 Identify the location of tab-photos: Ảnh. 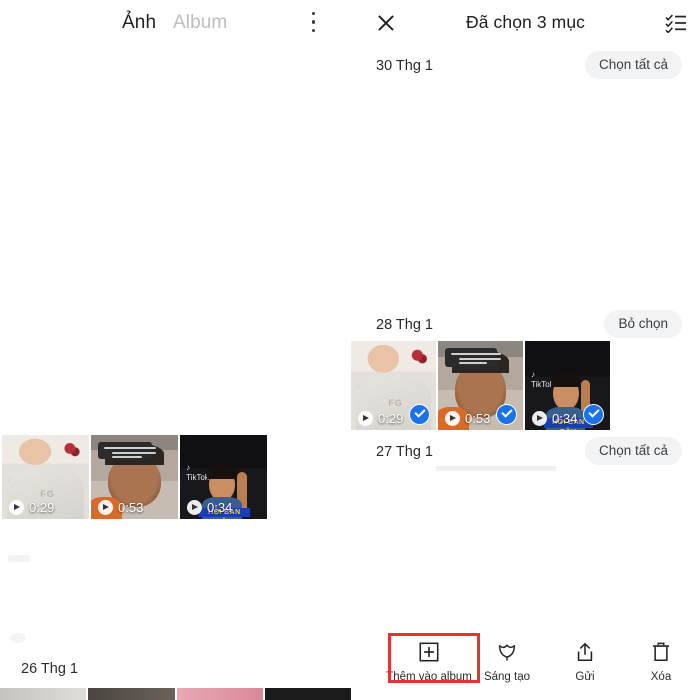
(139, 23).